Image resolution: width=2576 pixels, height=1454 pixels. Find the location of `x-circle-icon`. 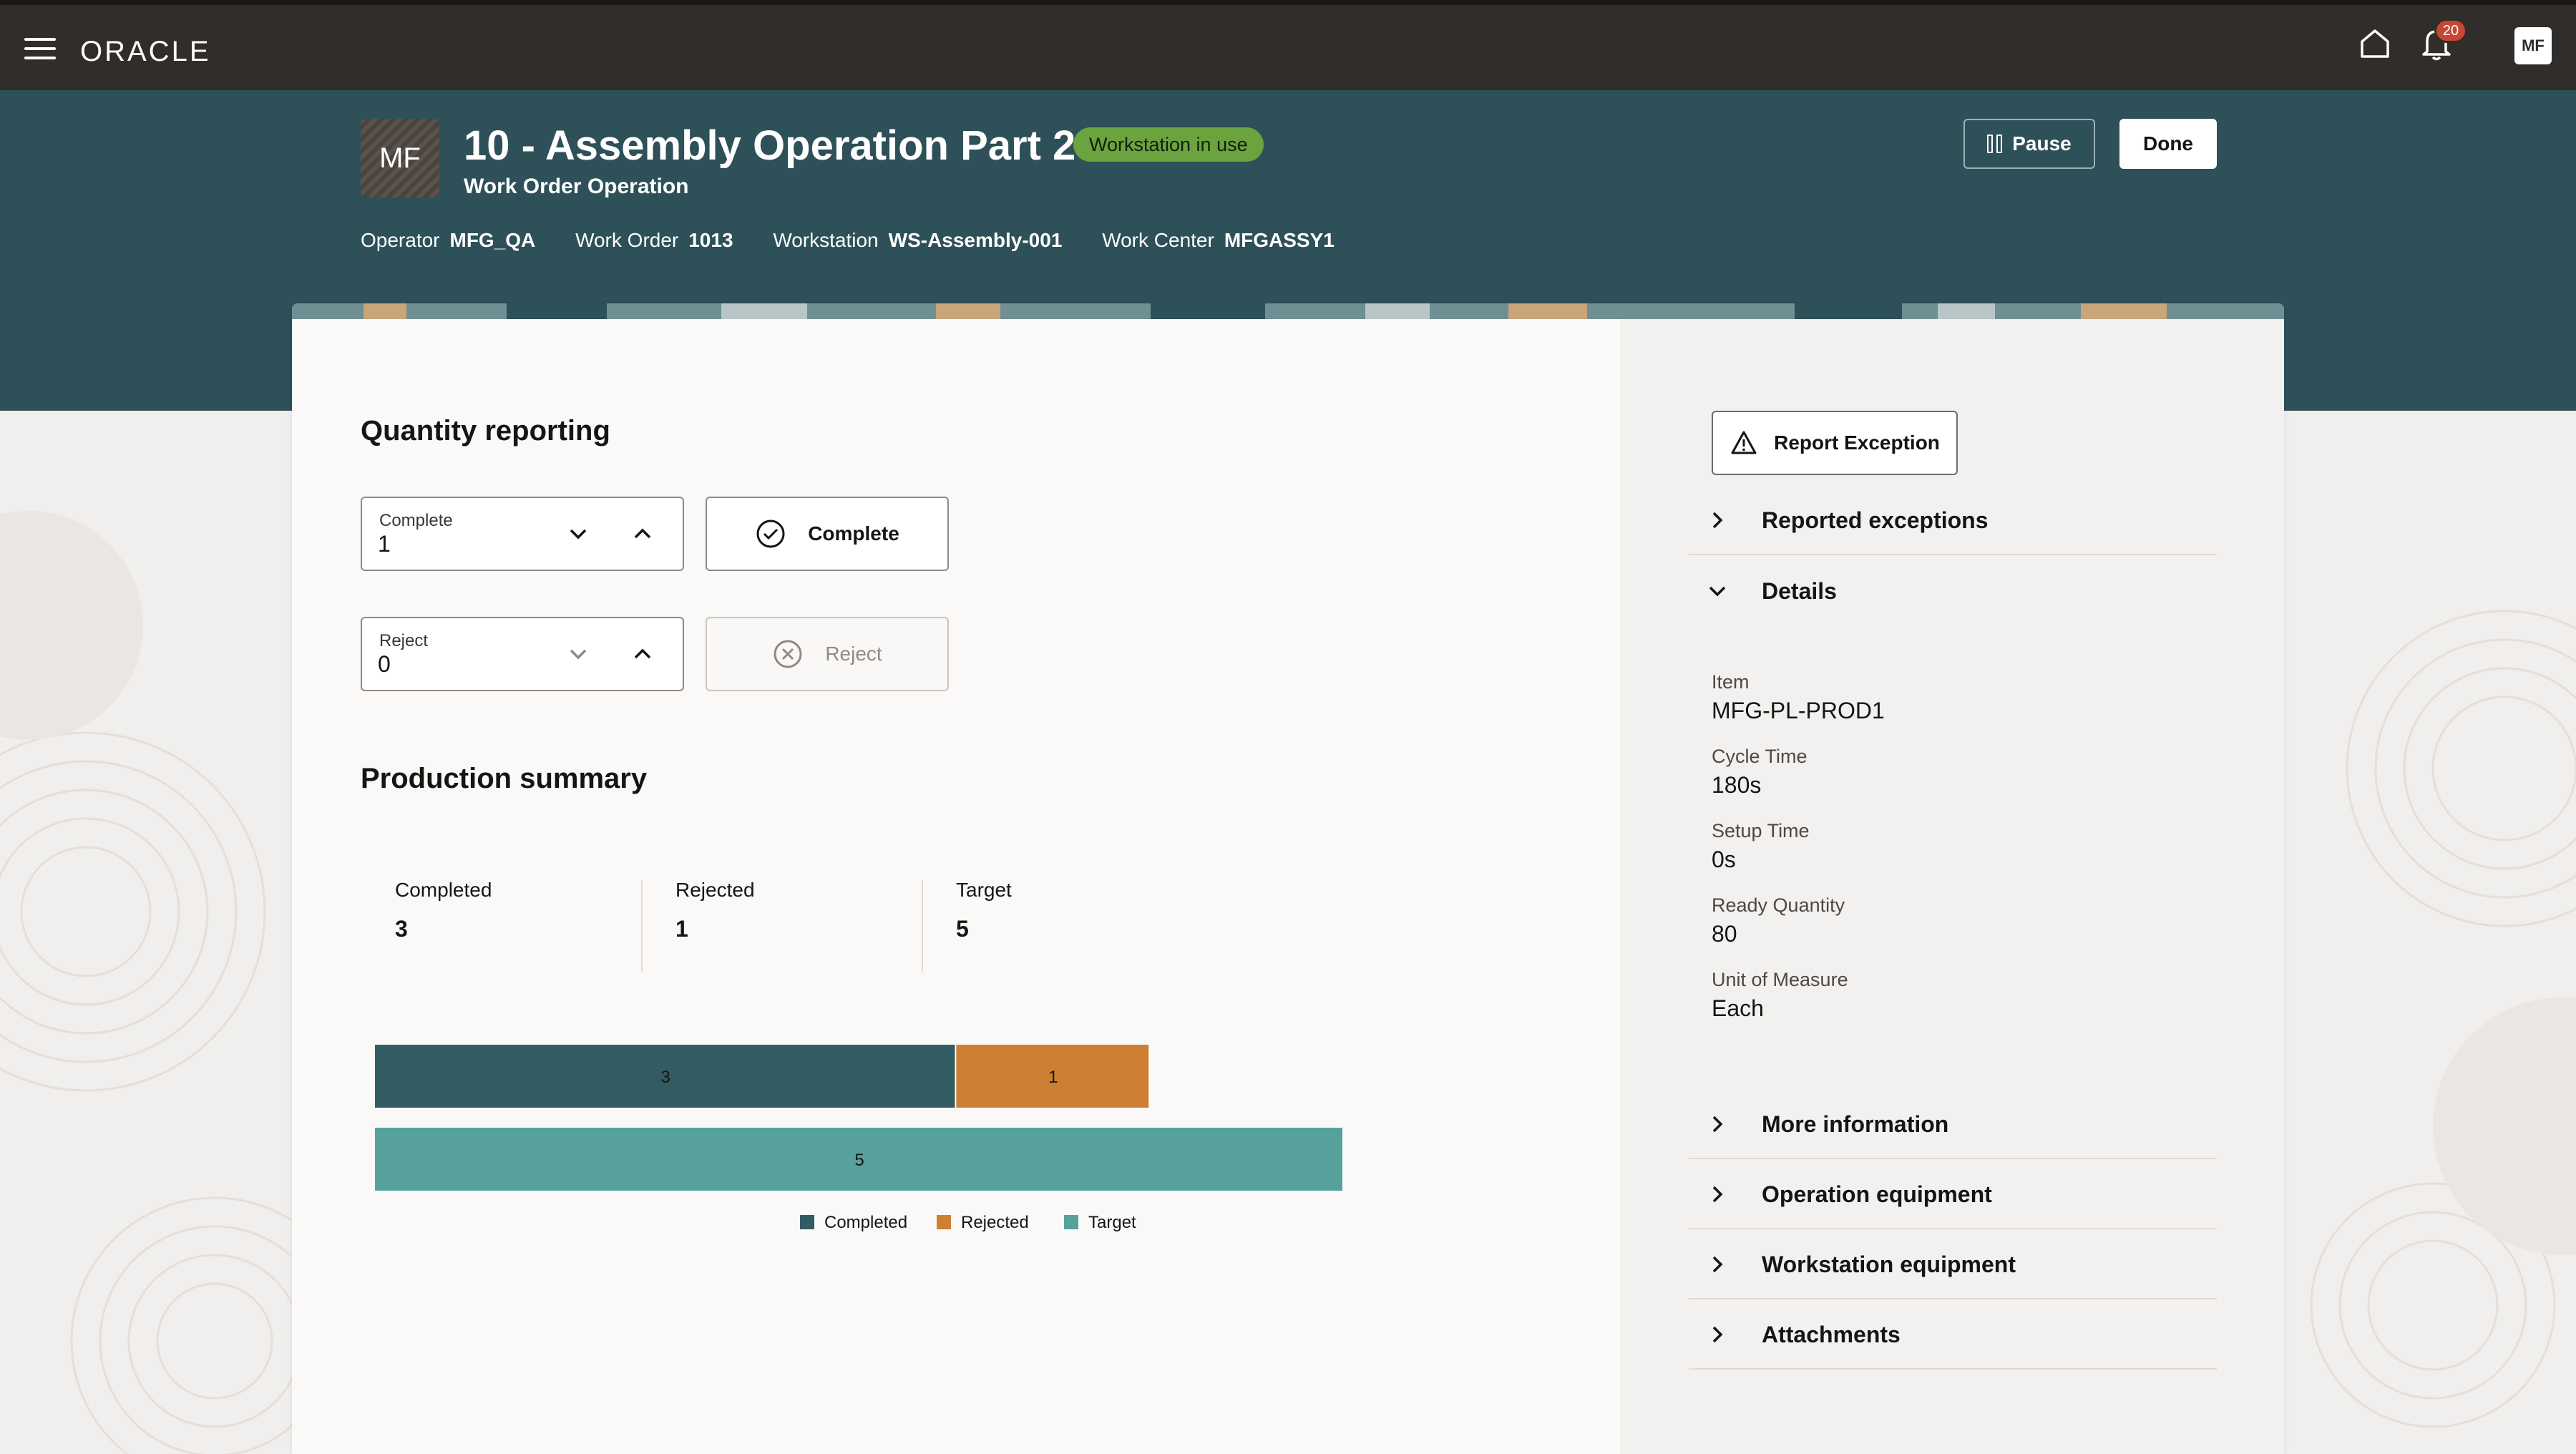

x-circle-icon is located at coordinates (788, 654).